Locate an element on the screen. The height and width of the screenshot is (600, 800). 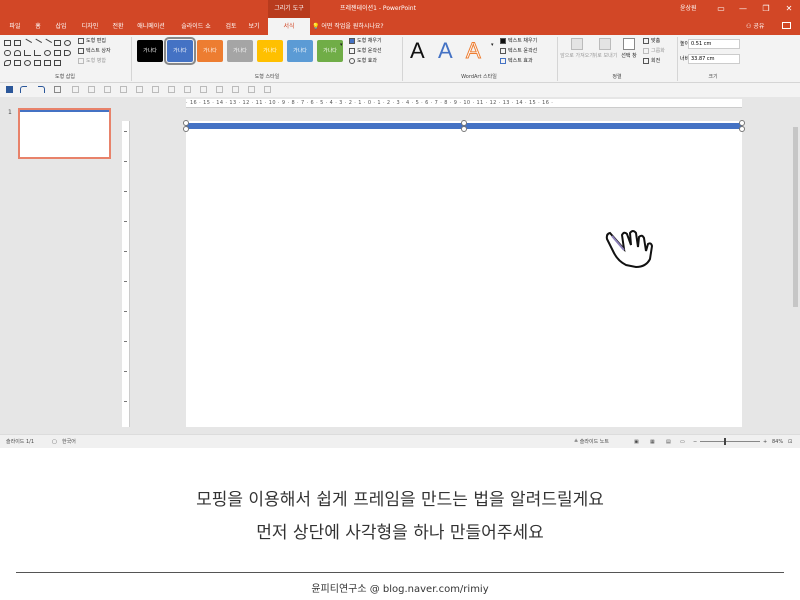
notes-button: ≜ 슬라이드 노트 is located at coordinates (591, 442).